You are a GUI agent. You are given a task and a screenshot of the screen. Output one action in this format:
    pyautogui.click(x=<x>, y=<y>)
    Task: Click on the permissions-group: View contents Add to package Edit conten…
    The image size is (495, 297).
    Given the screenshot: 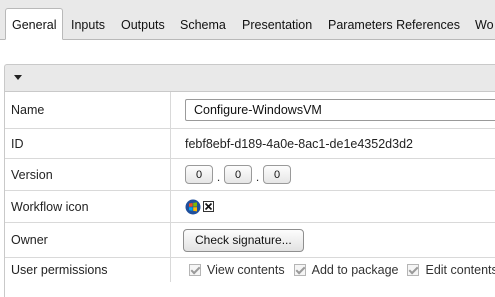 What is the action you would take?
    pyautogui.click(x=342, y=270)
    